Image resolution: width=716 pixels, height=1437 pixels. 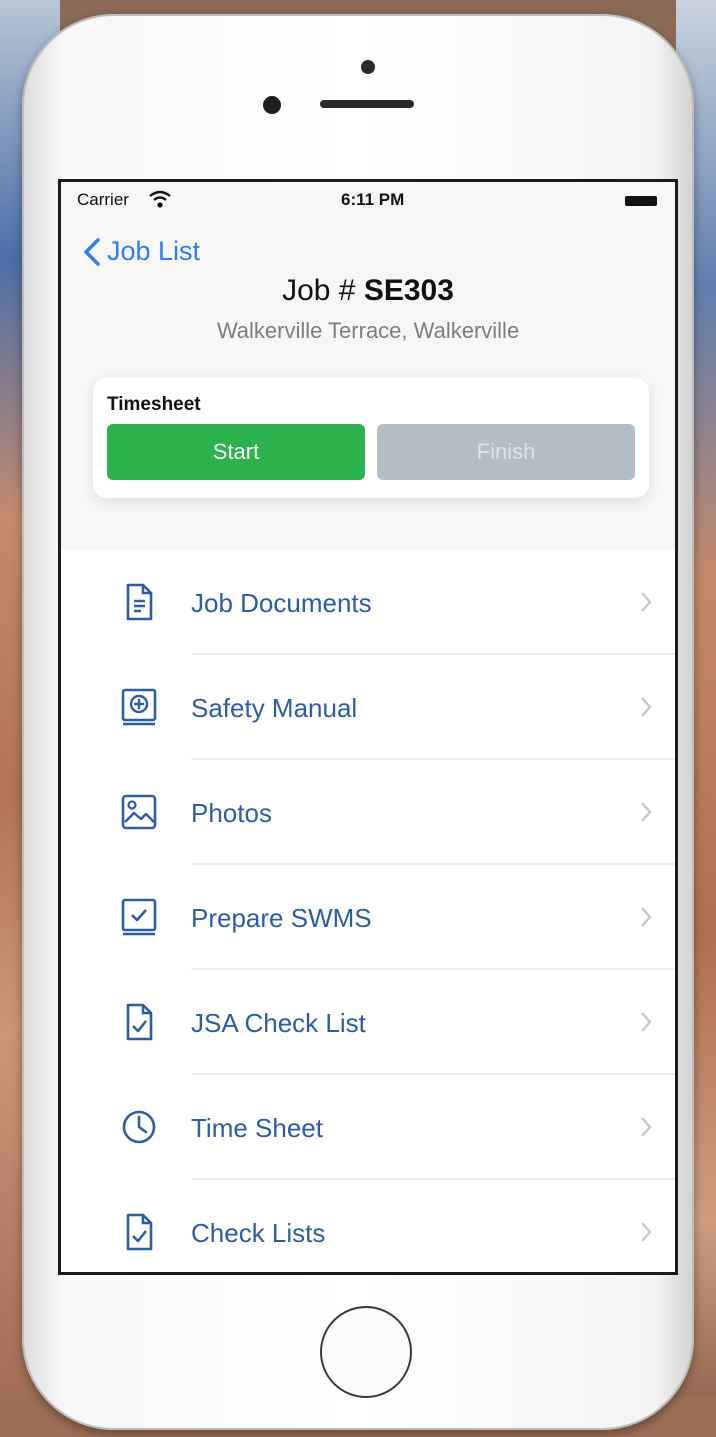 I want to click on start-button: Start, so click(x=236, y=452).